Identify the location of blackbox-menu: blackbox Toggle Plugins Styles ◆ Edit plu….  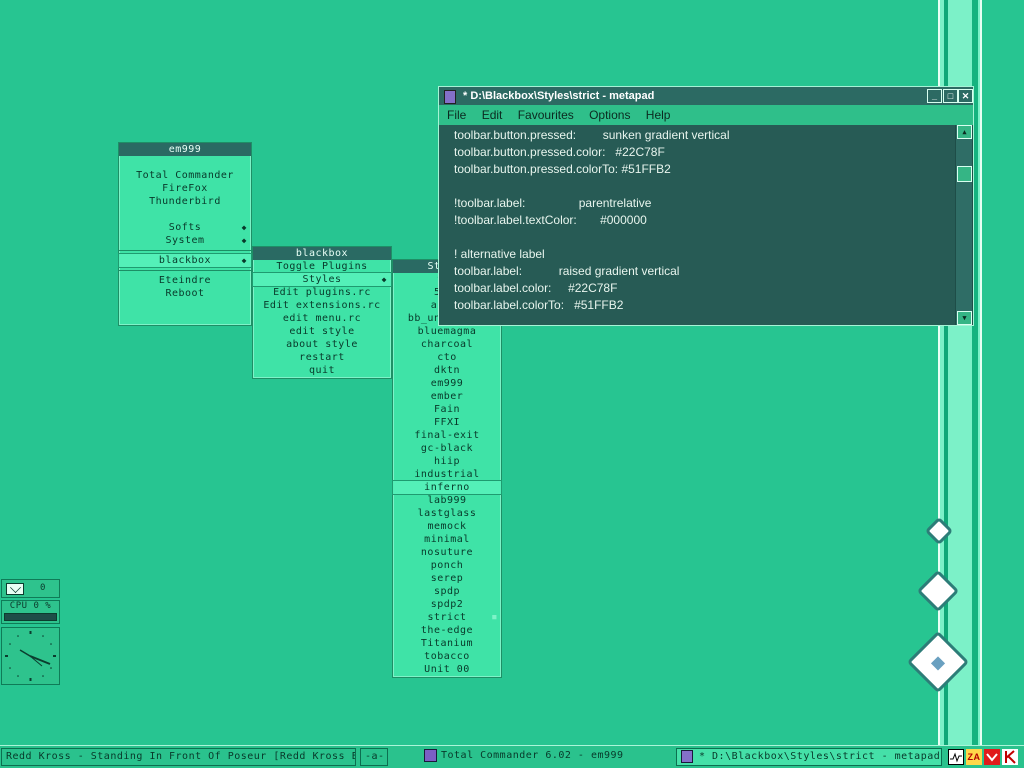
(322, 312).